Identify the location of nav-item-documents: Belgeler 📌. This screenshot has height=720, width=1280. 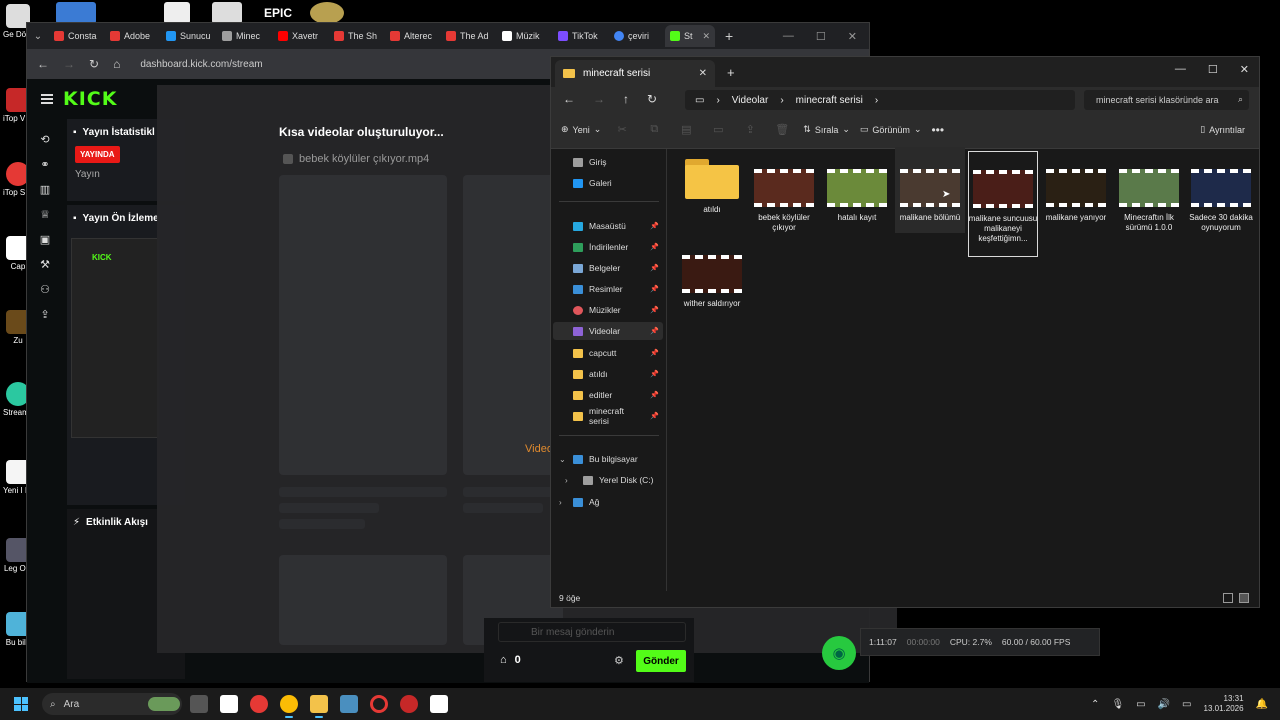
(608, 268).